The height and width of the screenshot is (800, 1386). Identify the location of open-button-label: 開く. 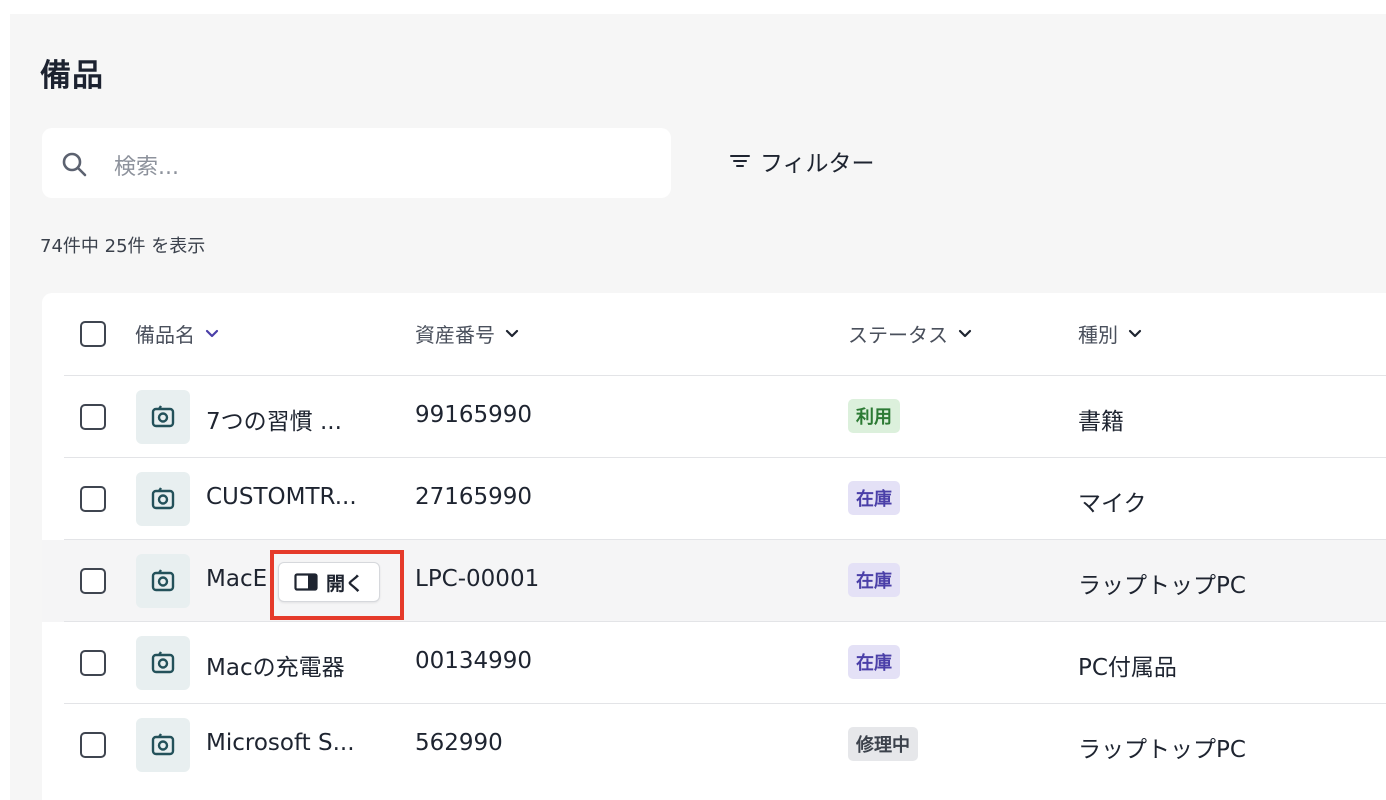
(344, 583).